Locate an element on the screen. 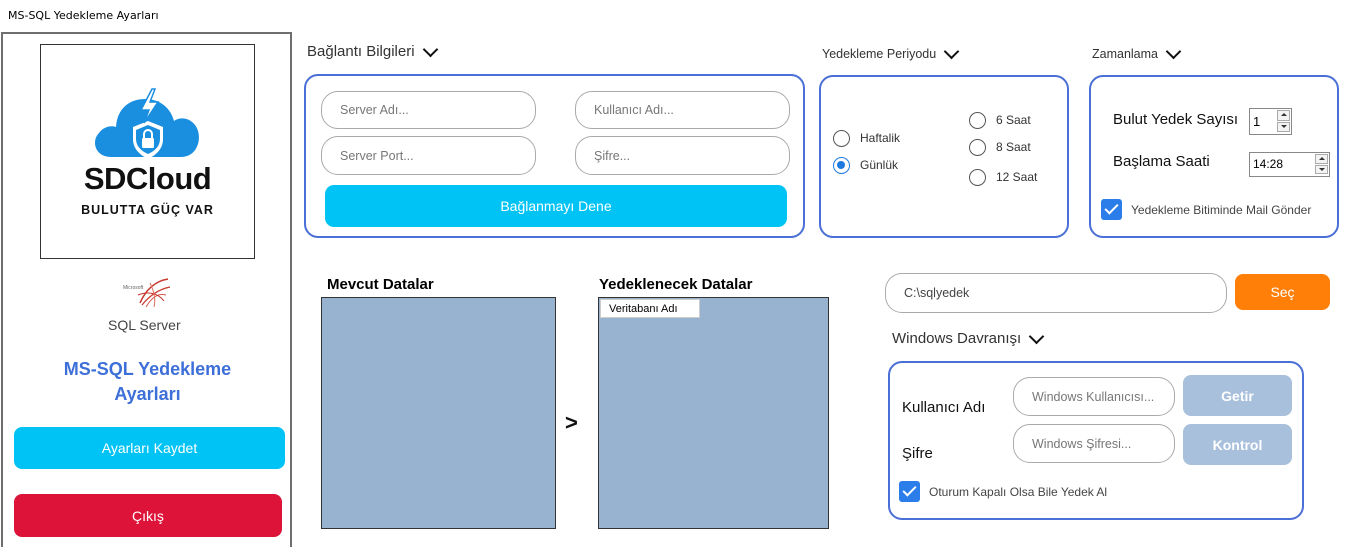 The height and width of the screenshot is (547, 1347). start-time-value: 14:28 is located at coordinates (1268, 164).